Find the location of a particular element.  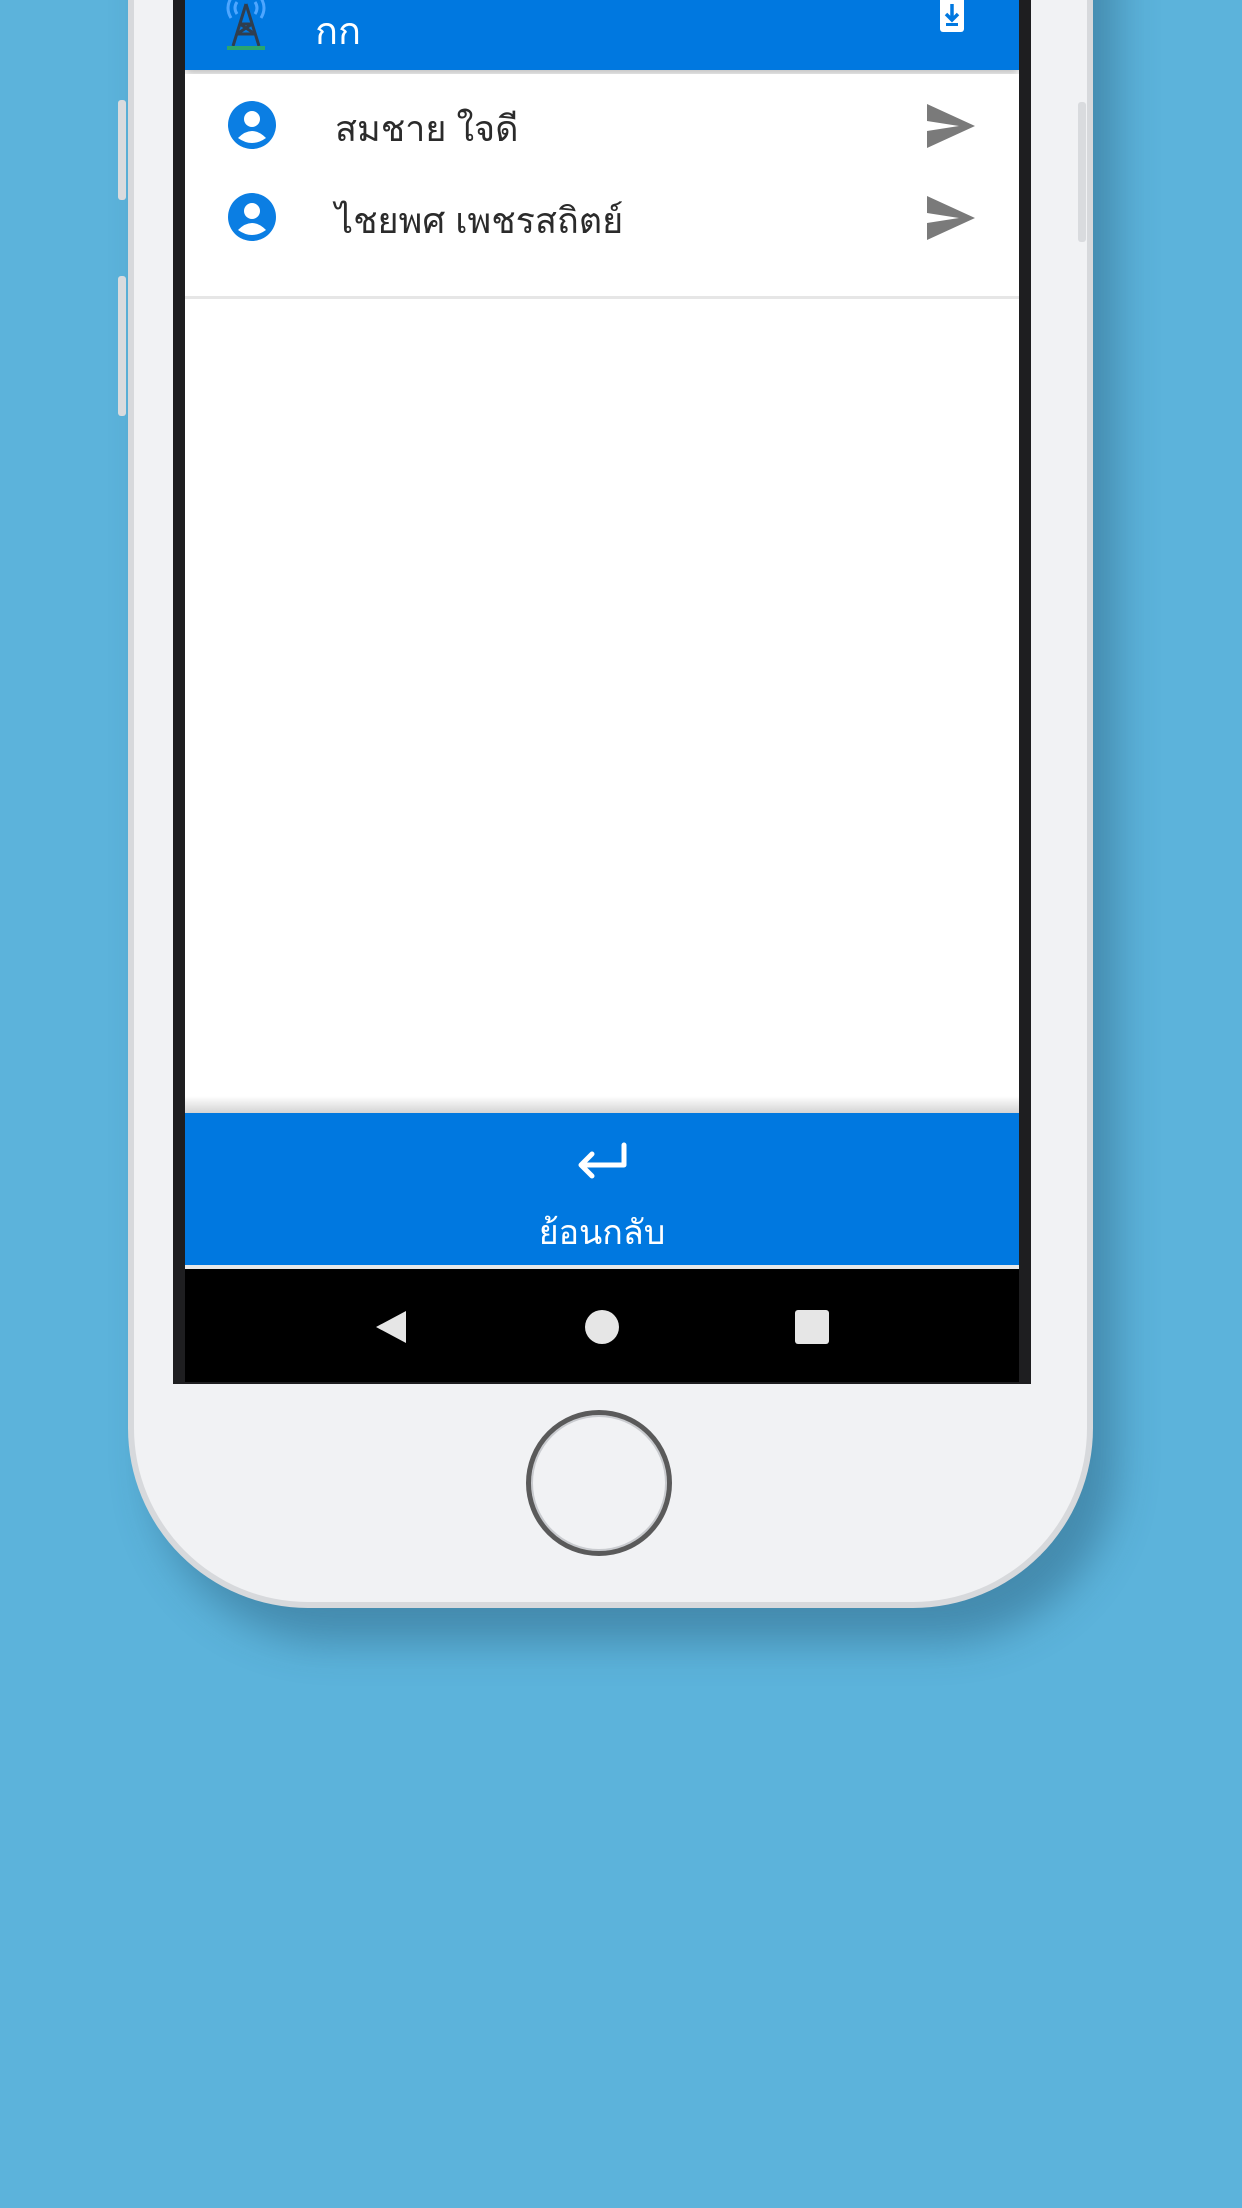

download-phone-icon is located at coordinates (952, 17).